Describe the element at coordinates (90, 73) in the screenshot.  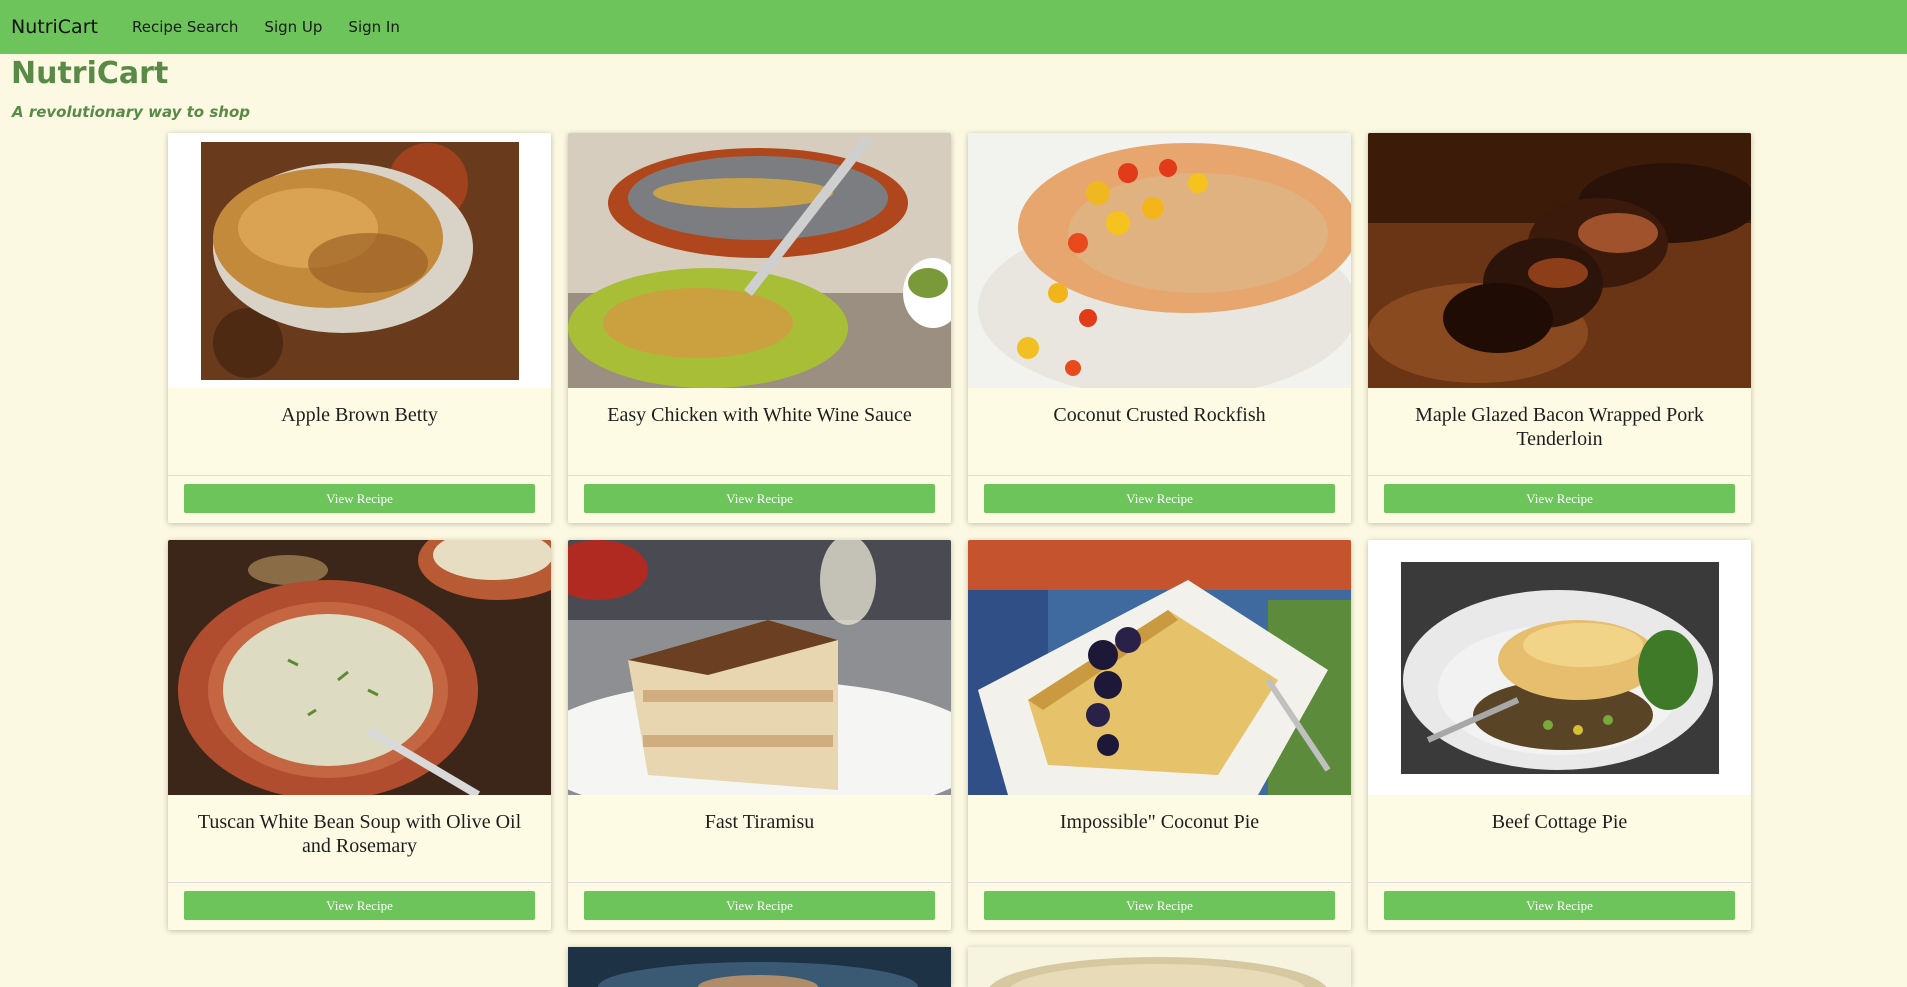
I see `page-title: NutriCart` at that location.